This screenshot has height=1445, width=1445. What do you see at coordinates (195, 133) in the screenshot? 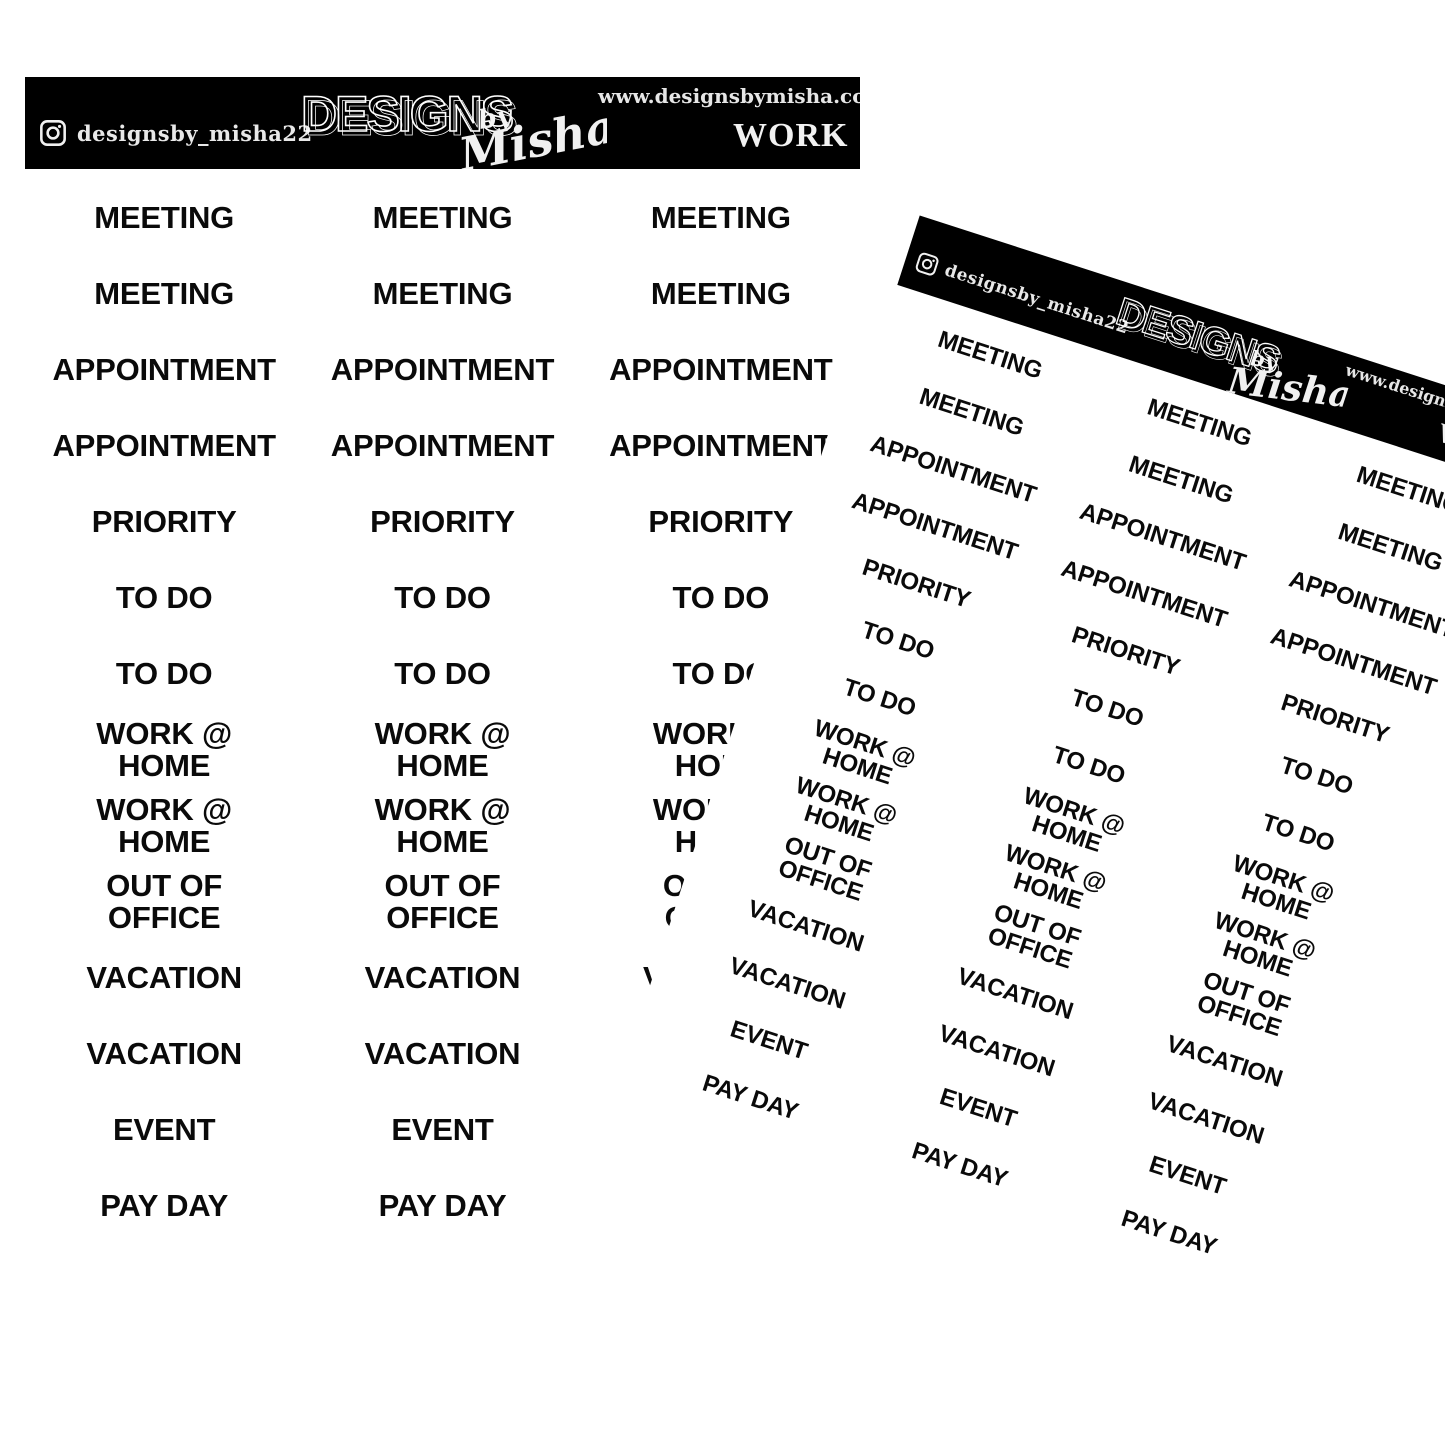
I see `instagram-handle: designsby_misha22` at bounding box center [195, 133].